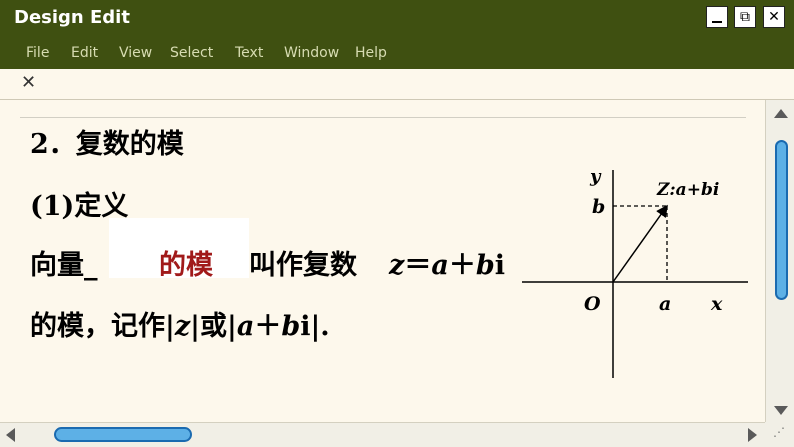 The width and height of the screenshot is (794, 447). I want to click on menu-file: File, so click(37, 53).